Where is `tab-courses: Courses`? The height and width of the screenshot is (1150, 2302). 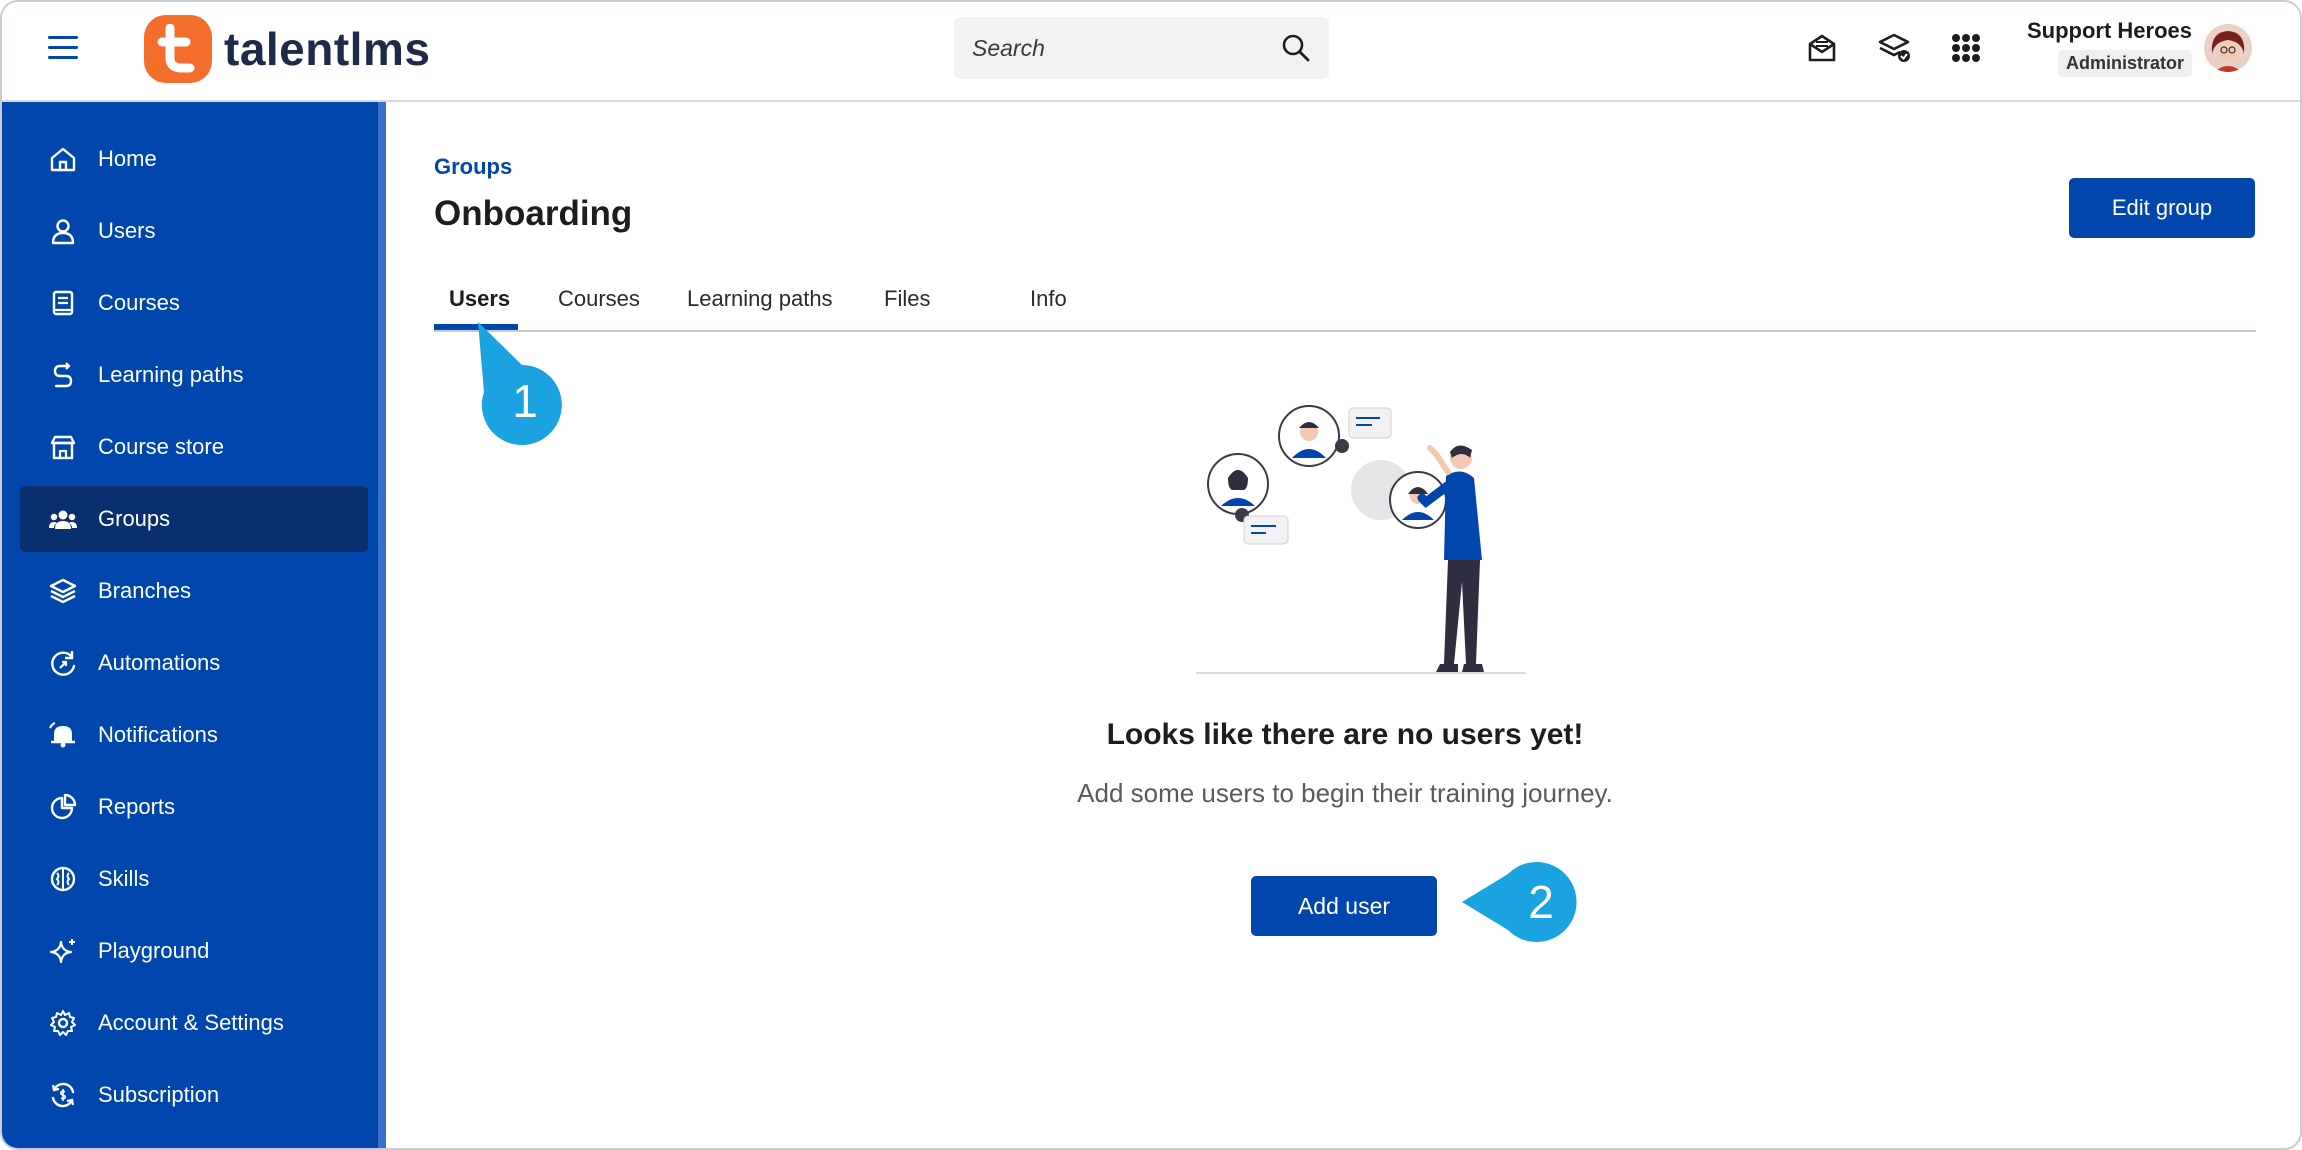
tab-courses: Courses is located at coordinates (599, 299).